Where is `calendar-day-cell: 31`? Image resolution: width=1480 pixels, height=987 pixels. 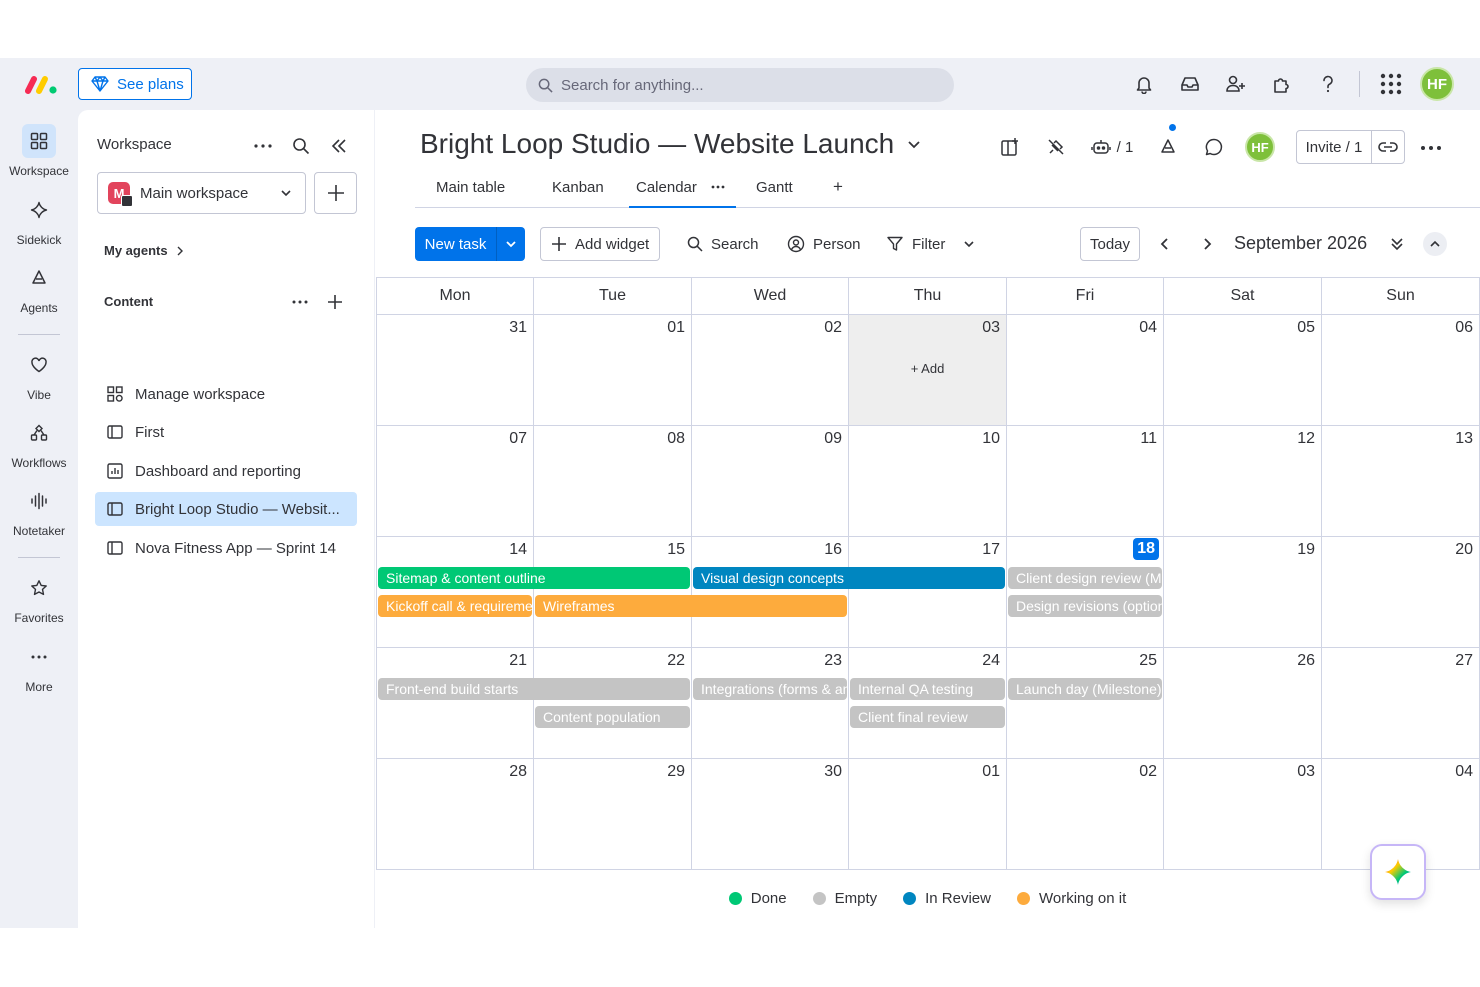 calendar-day-cell: 31 is located at coordinates (455, 370).